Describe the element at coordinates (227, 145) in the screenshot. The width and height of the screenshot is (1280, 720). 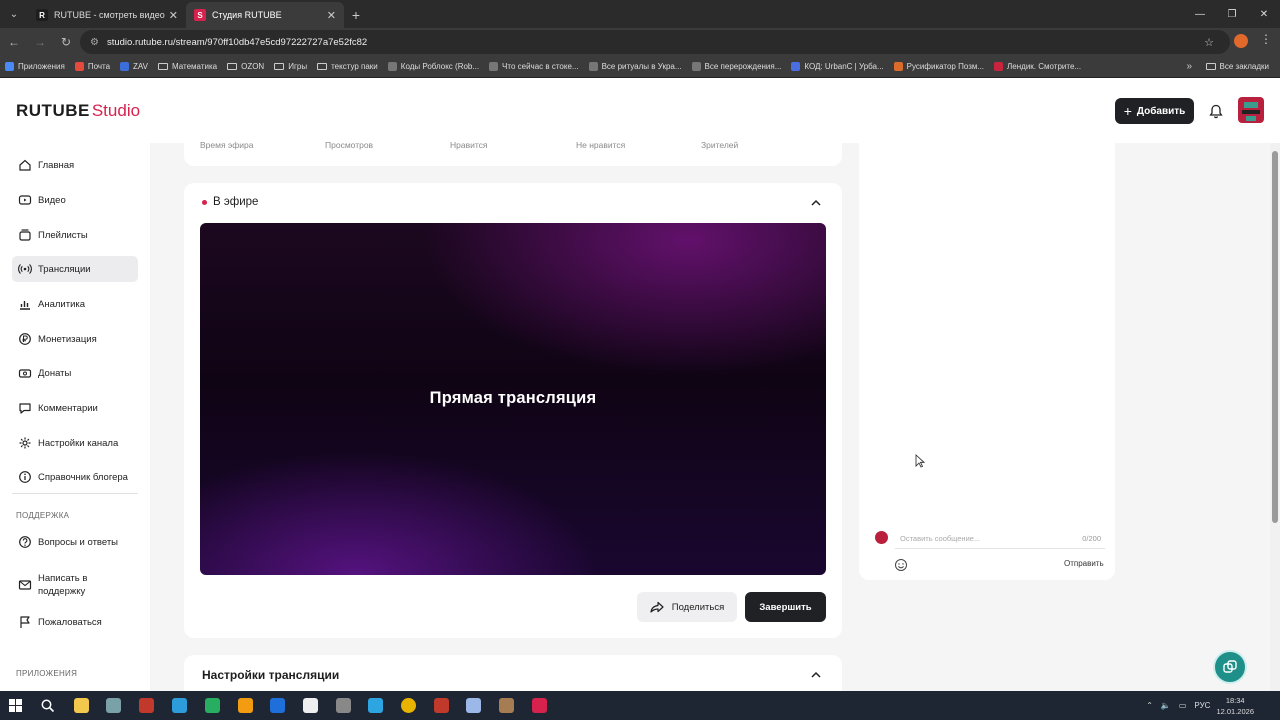
I see `stat-label: Время эфира` at that location.